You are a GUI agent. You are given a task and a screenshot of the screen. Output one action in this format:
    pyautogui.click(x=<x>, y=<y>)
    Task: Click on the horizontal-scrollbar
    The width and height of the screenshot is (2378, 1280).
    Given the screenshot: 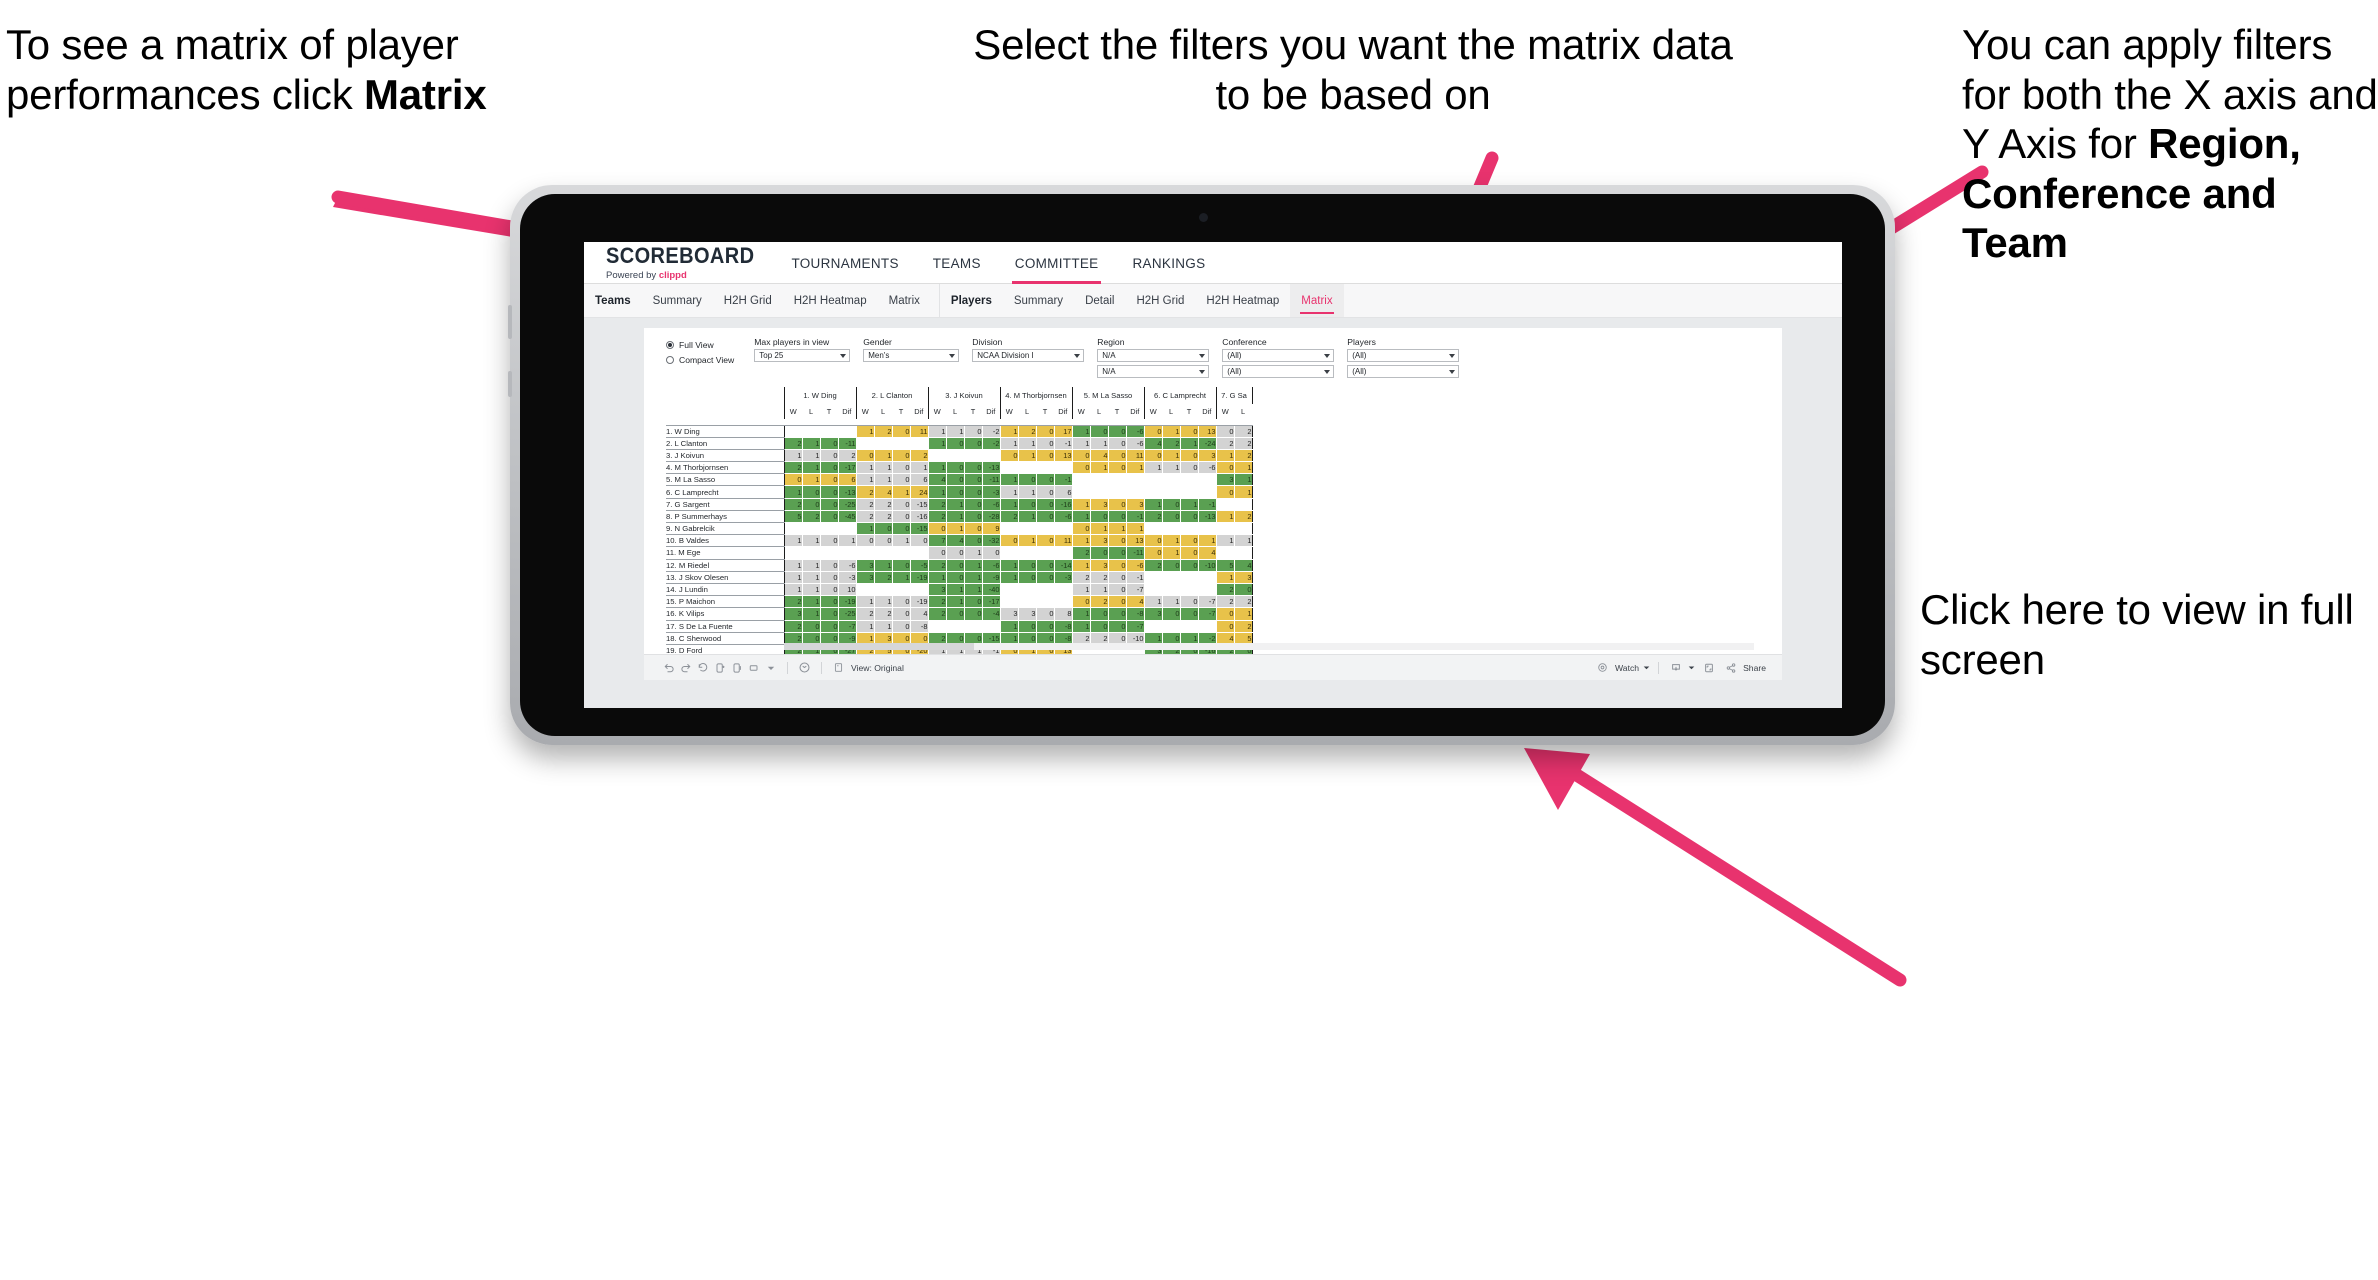 What is the action you would take?
    pyautogui.click(x=1269, y=646)
    